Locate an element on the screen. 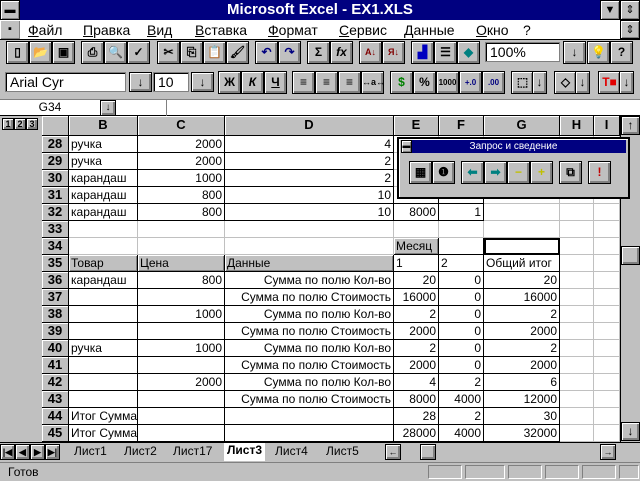  row-header: 42 is located at coordinates (55, 382).